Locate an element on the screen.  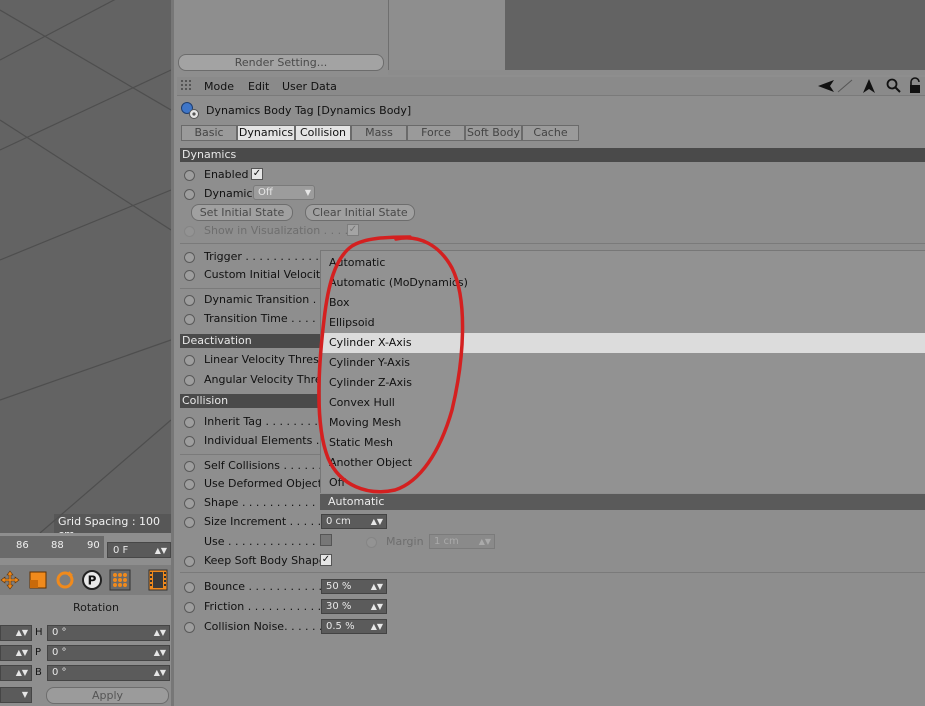
dynamic-dropdown: Off ▼ is located at coordinates (284, 192).